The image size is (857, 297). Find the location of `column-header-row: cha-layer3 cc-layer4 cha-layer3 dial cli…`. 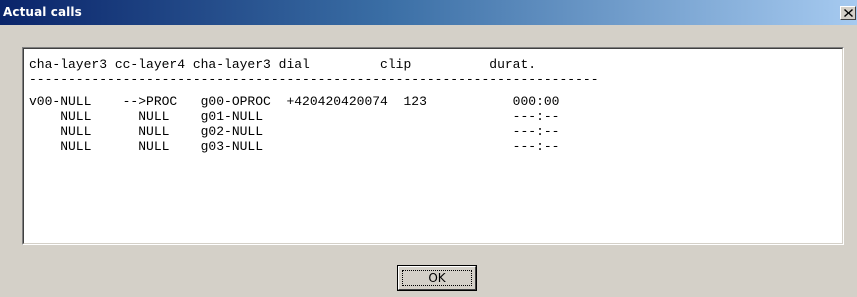

column-header-row: cha-layer3 cc-layer4 cha-layer3 dial cli… is located at coordinates (283, 64).